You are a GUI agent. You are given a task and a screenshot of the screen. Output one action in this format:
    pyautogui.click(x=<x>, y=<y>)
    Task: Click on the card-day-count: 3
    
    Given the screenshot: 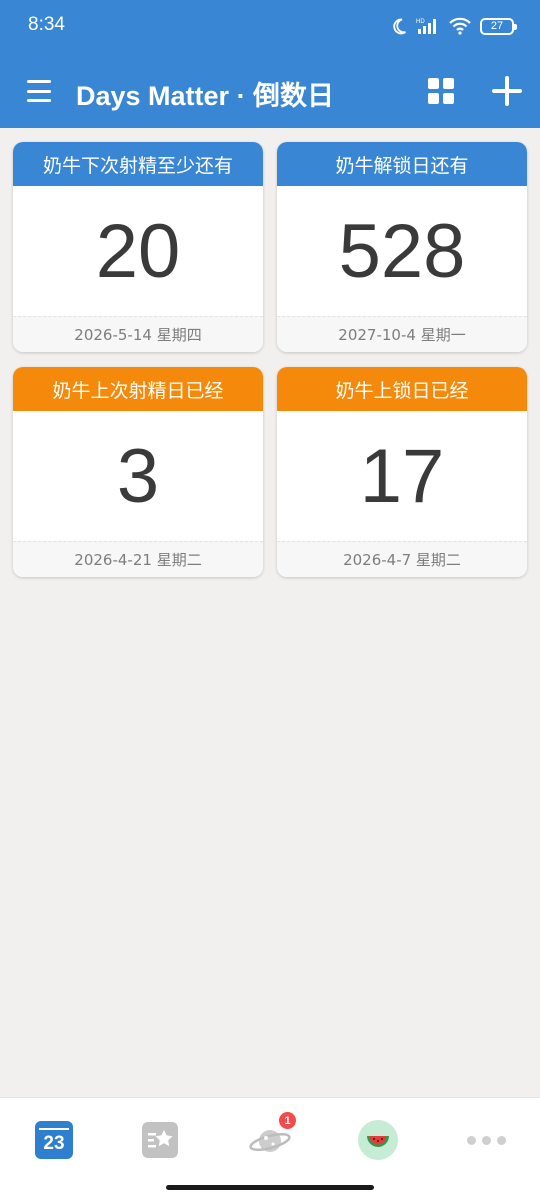 What is the action you would take?
    pyautogui.click(x=138, y=476)
    